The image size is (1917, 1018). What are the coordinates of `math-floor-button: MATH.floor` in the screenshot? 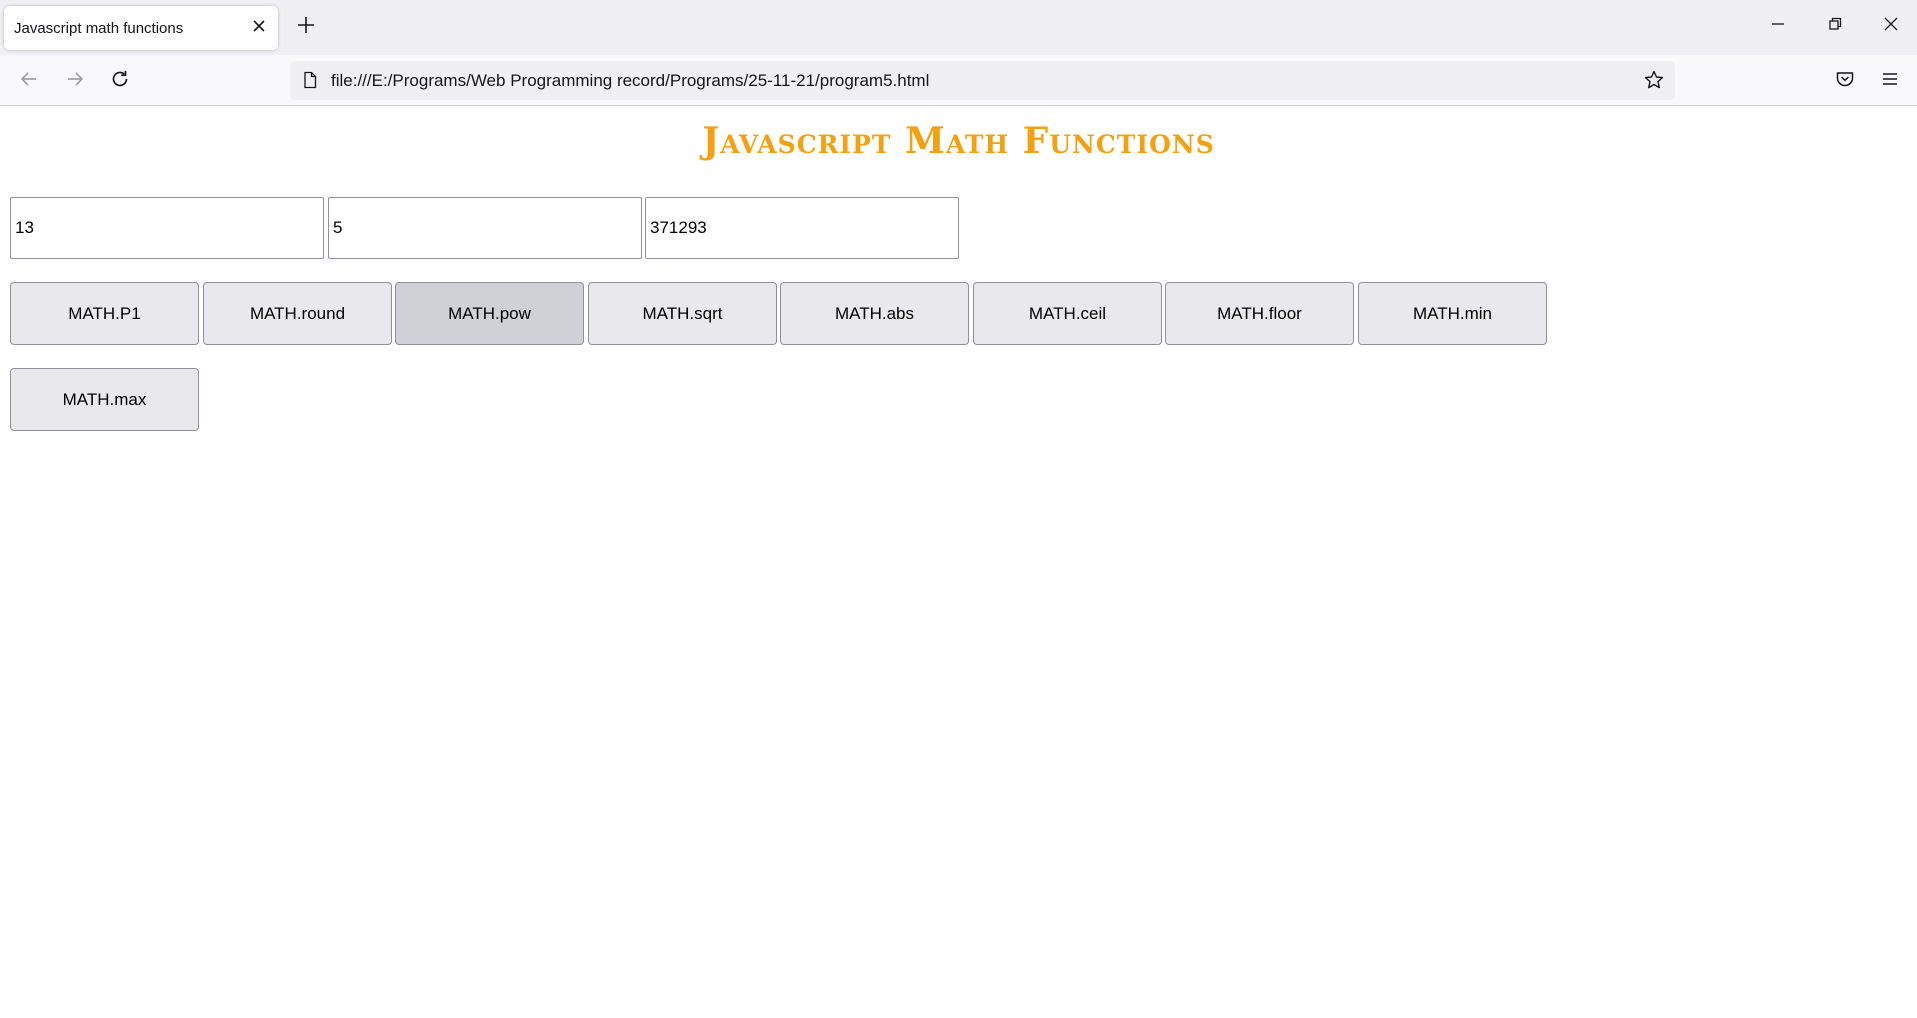 It's located at (1259, 313).